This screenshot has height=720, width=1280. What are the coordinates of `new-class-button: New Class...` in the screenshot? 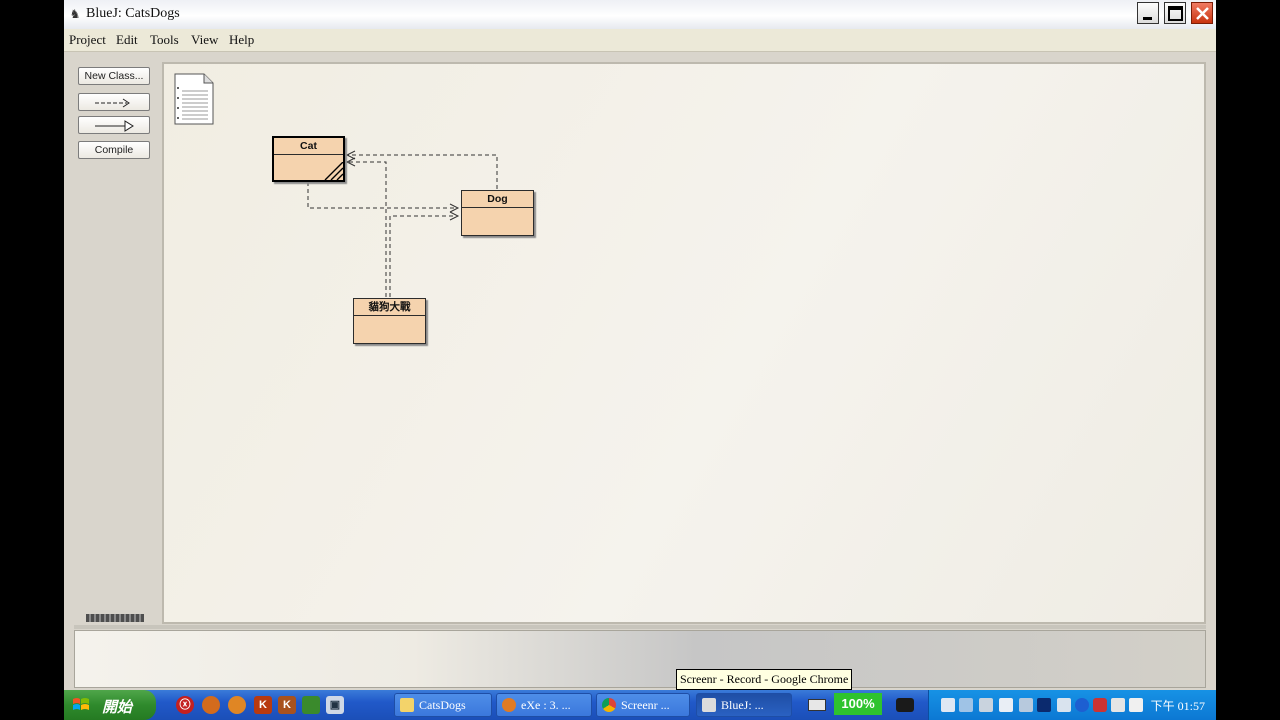 It's located at (114, 76).